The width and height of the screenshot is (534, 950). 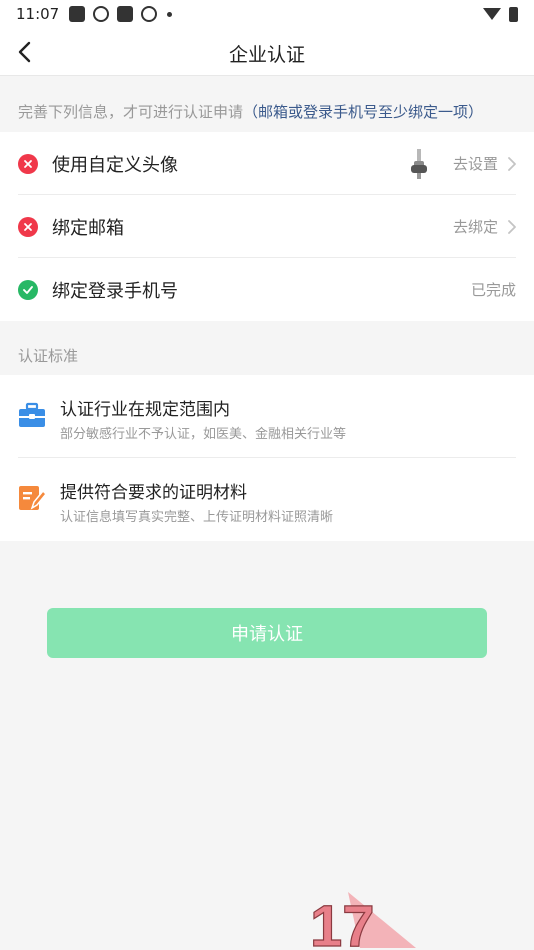 What do you see at coordinates (48, 356) in the screenshot?
I see `standards-section-title: 认证标准` at bounding box center [48, 356].